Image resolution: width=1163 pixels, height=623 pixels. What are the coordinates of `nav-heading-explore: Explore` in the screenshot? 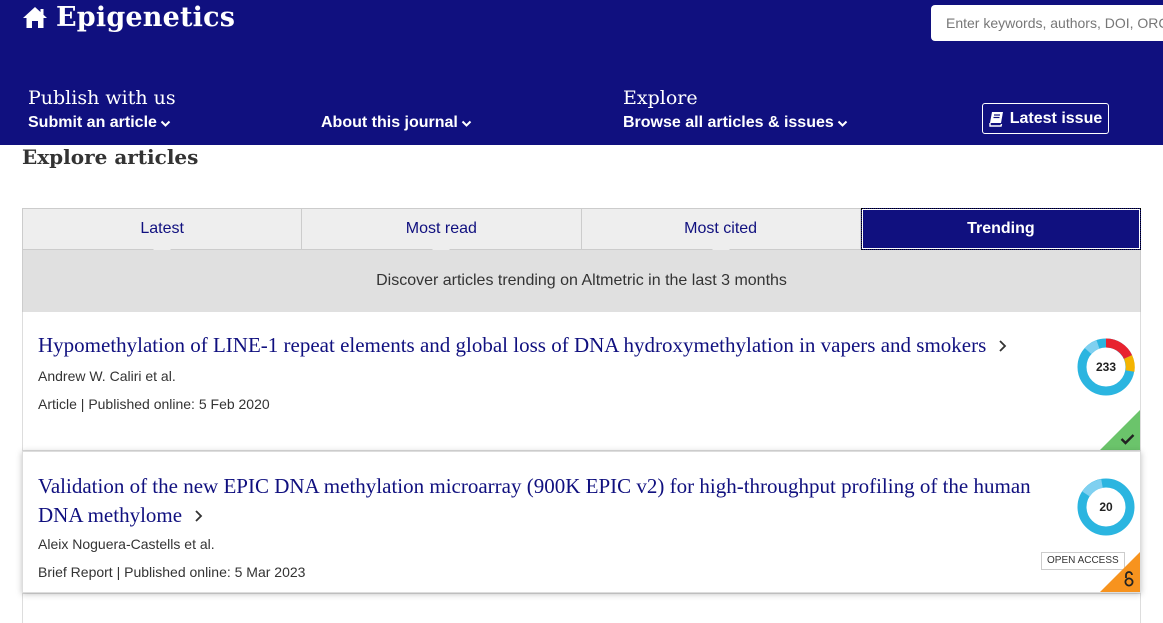 It's located at (660, 98).